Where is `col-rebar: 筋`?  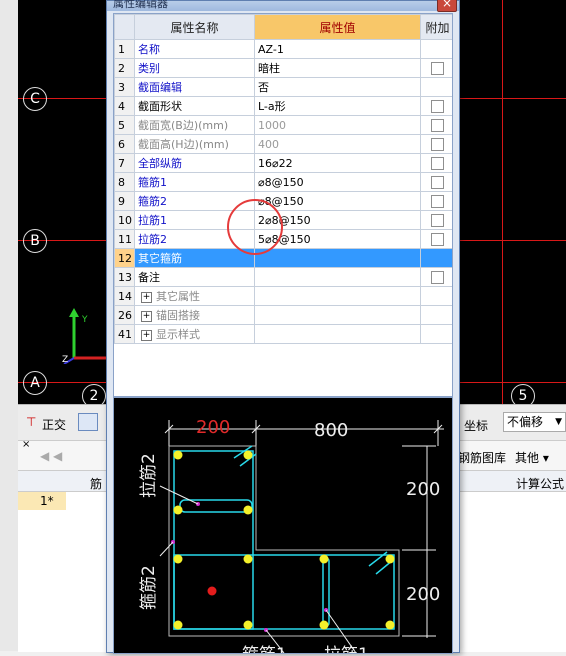 col-rebar: 筋 is located at coordinates (96, 484).